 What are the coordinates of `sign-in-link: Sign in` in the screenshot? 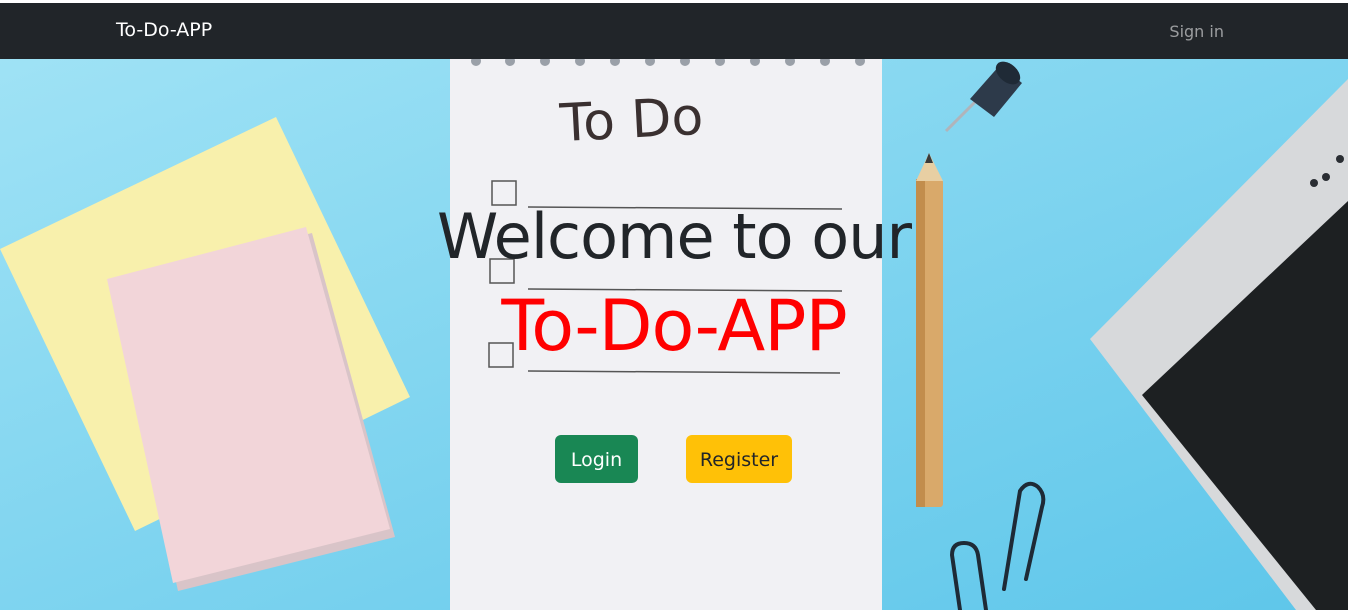 It's located at (1196, 31).